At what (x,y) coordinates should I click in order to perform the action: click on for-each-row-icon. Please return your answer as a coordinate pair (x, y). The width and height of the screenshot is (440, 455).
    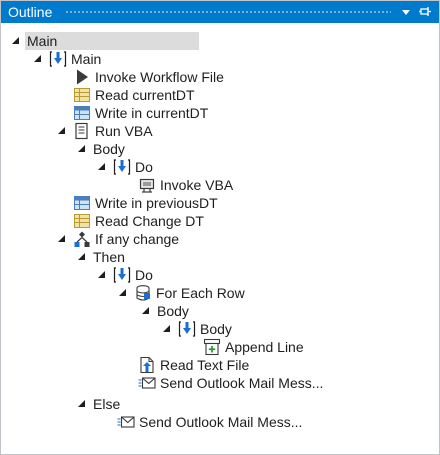
    Looking at the image, I should click on (143, 293).